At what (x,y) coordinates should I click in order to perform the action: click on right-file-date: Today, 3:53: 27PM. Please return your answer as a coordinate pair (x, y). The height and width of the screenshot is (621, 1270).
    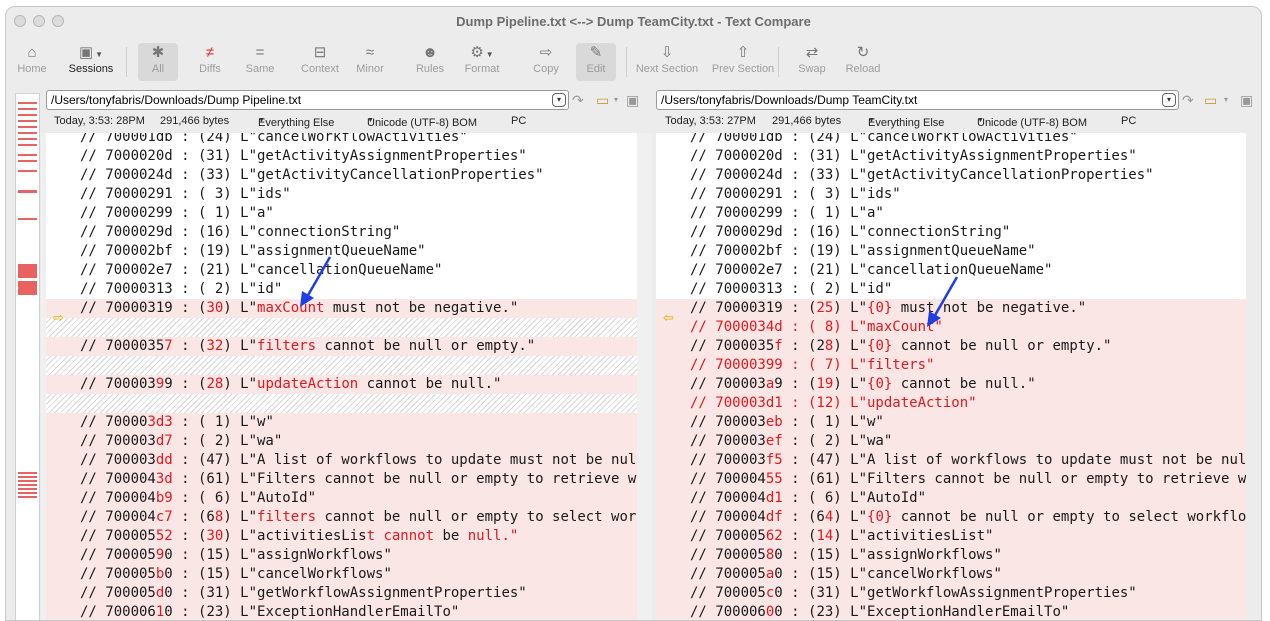
    Looking at the image, I should click on (710, 121).